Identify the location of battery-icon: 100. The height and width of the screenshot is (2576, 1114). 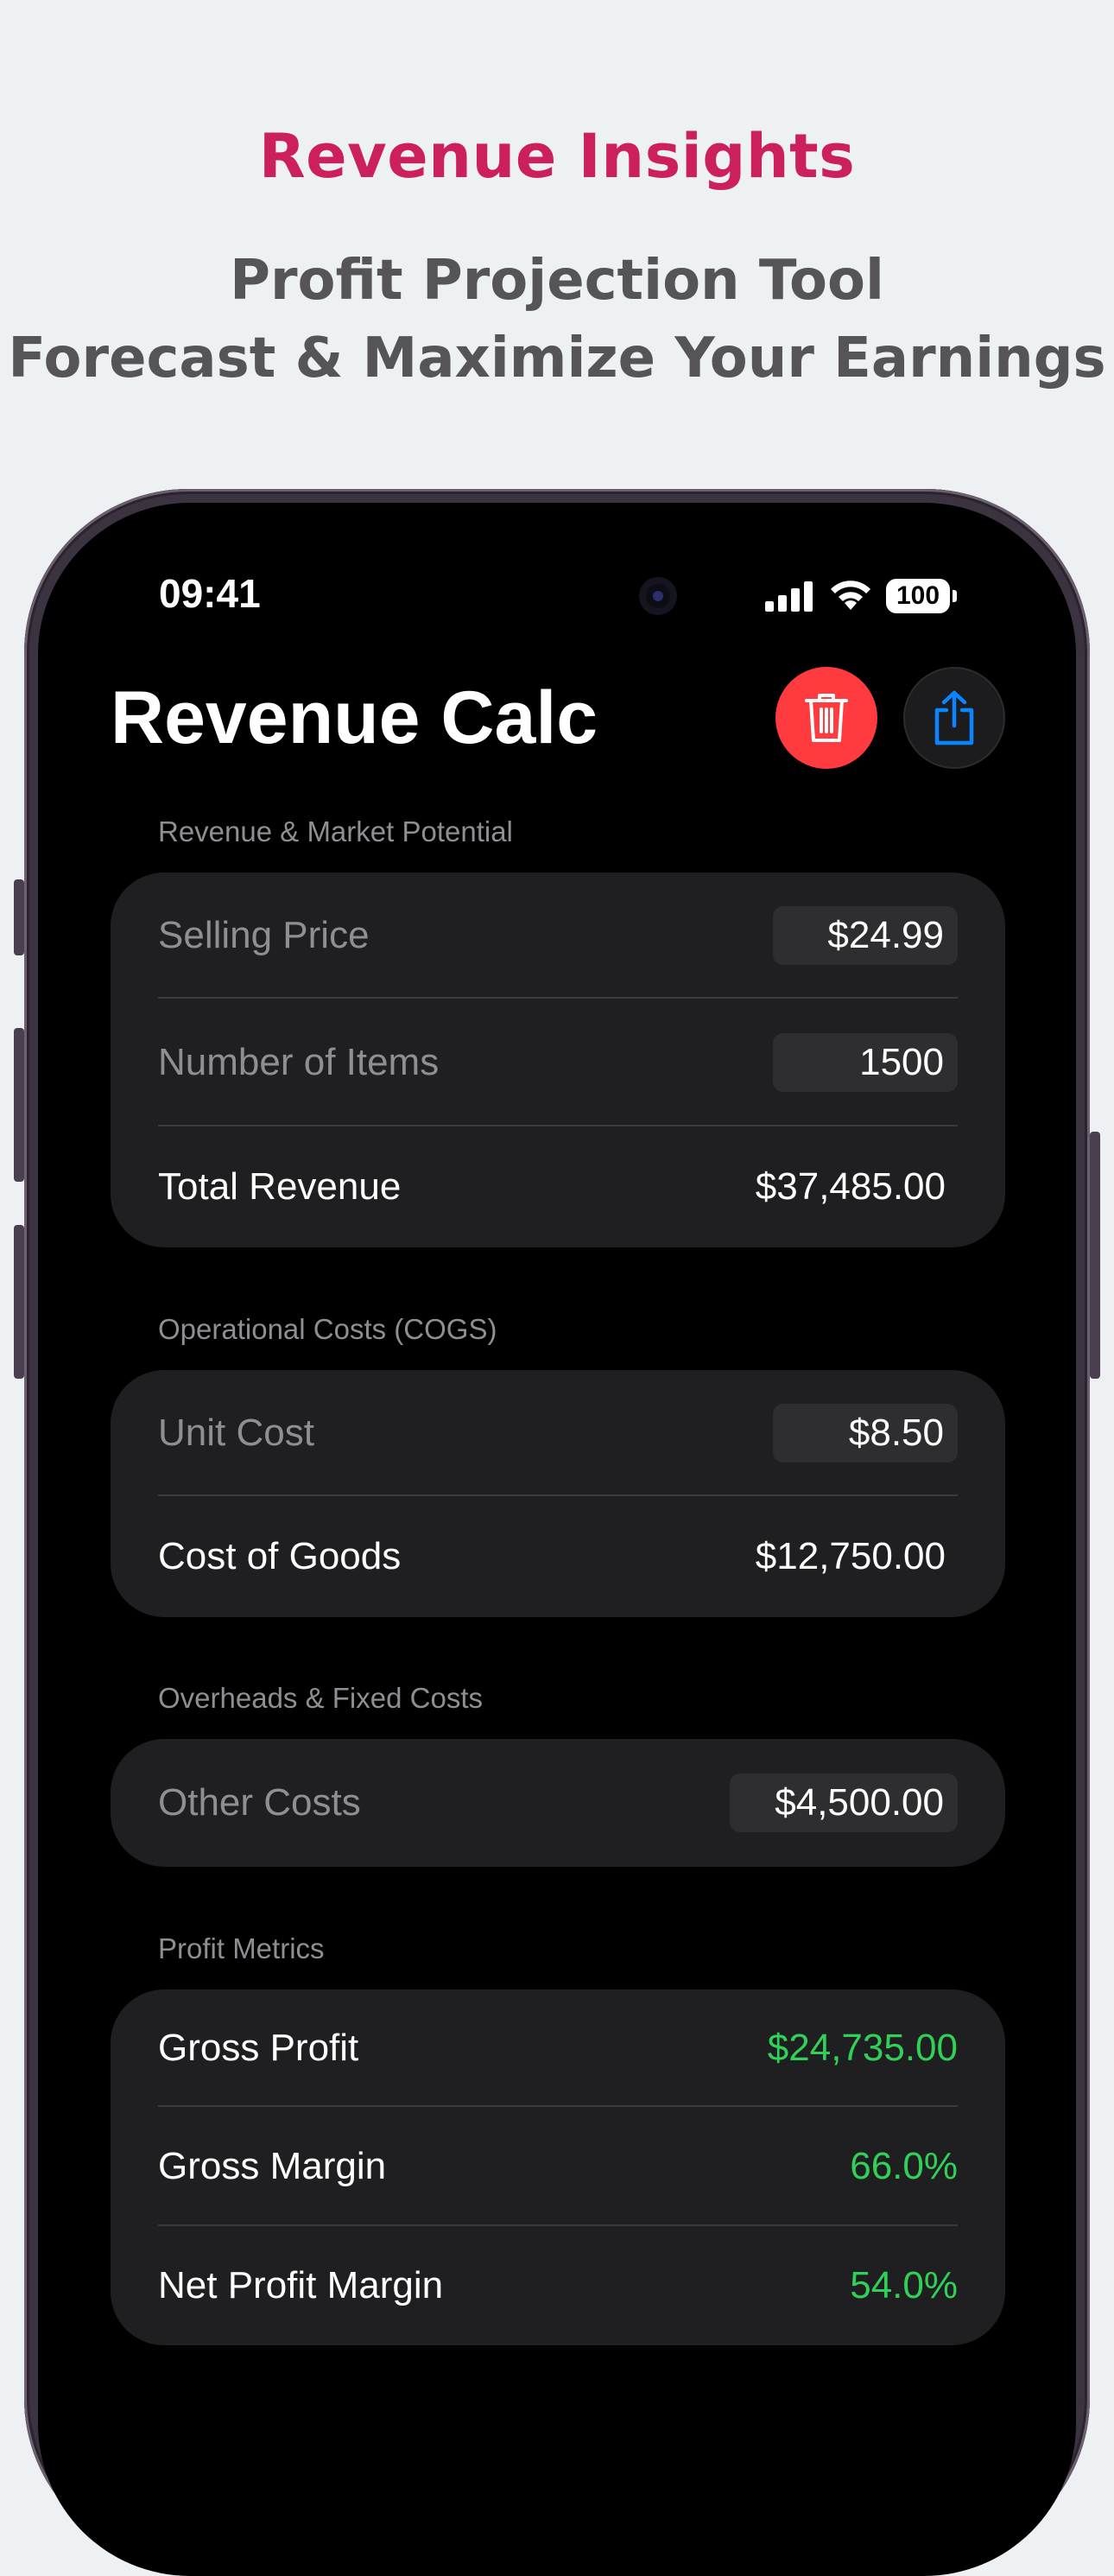
(921, 596).